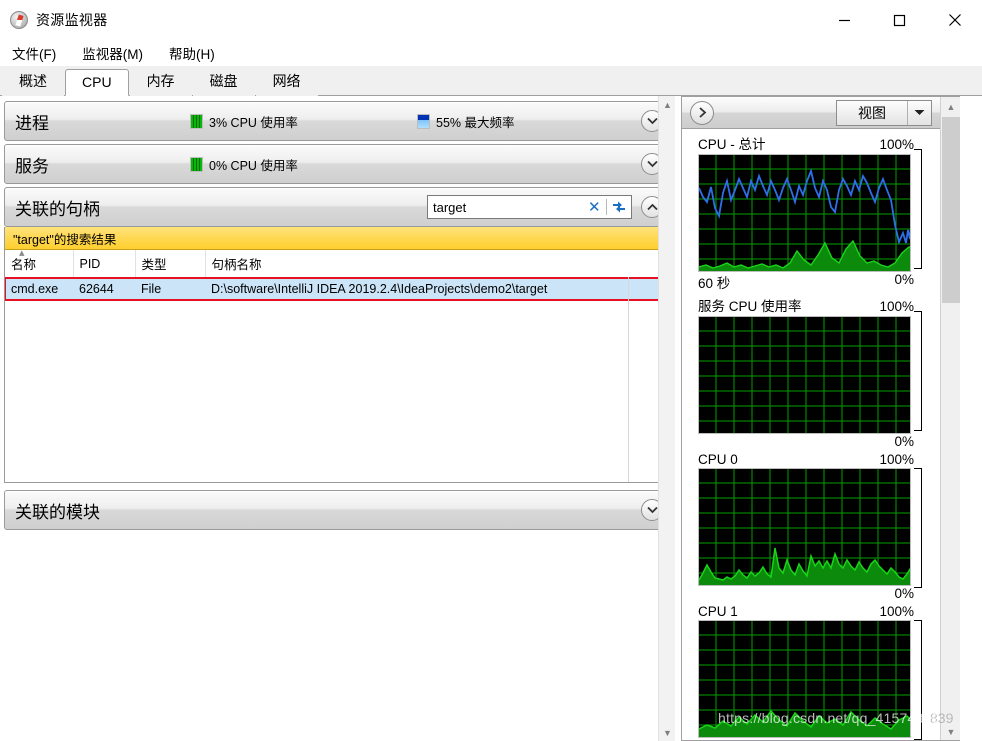  I want to click on section-modules: 关联的模块, so click(338, 510).